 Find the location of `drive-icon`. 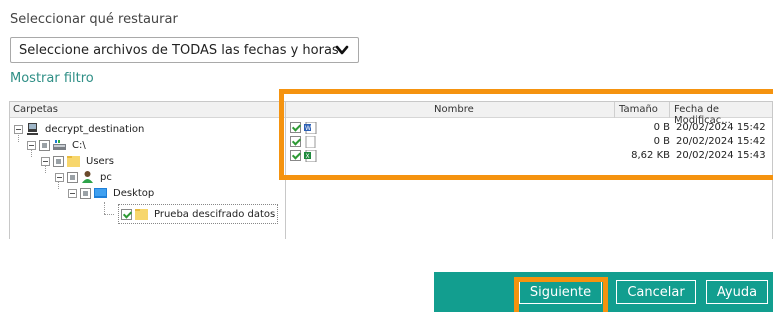

drive-icon is located at coordinates (59, 145).